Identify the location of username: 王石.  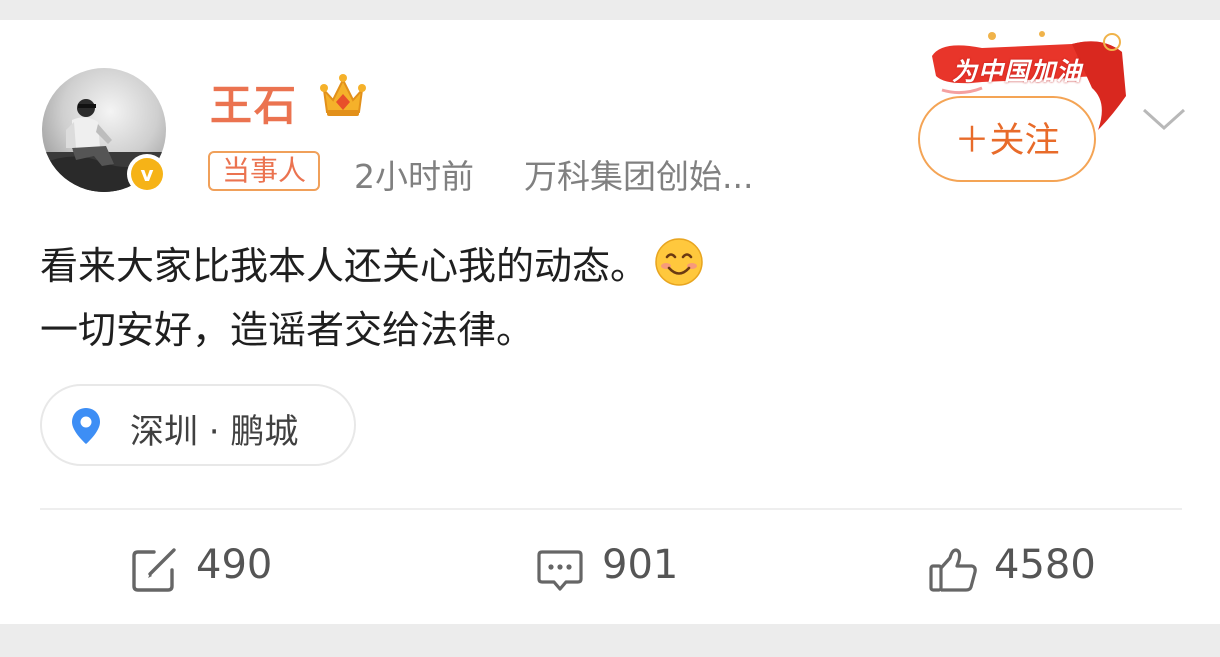
(254, 102).